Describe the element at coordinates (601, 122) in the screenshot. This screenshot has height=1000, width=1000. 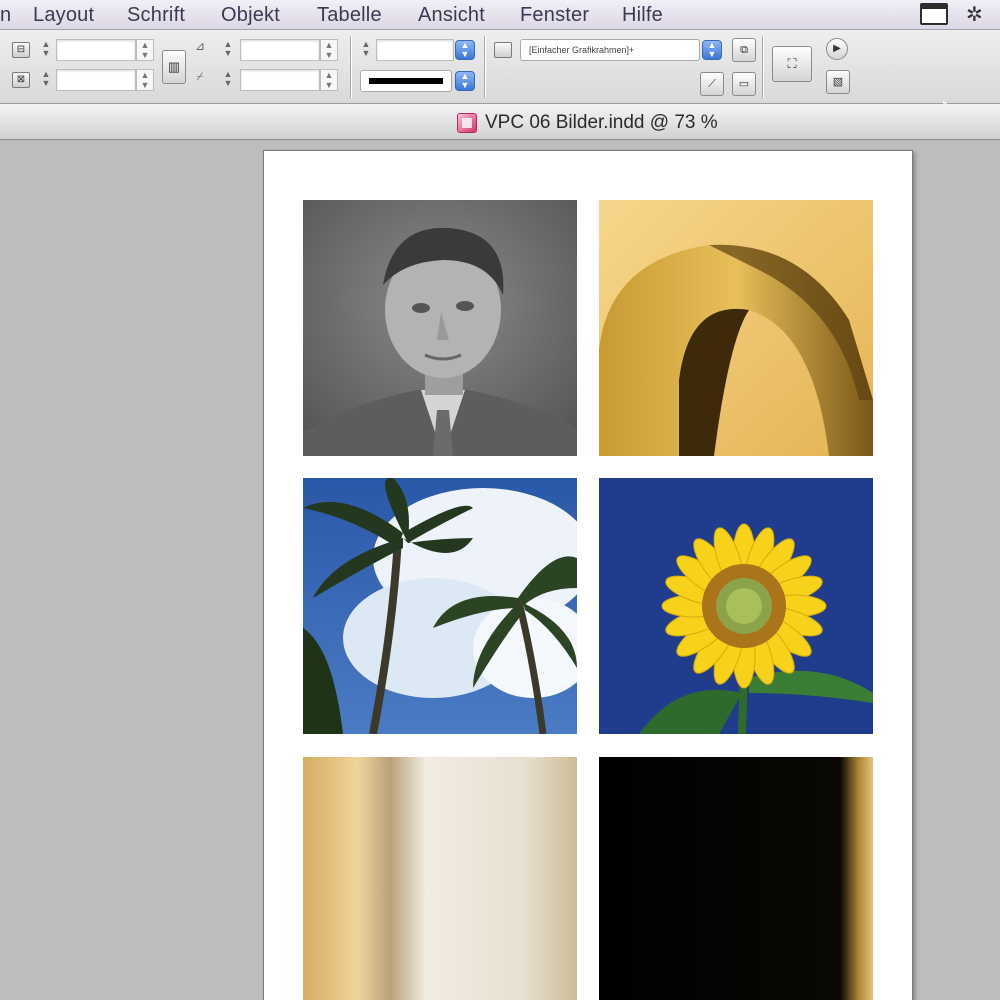
I see `document-title: VPC 06 Bilder.indd @ 73 %` at that location.